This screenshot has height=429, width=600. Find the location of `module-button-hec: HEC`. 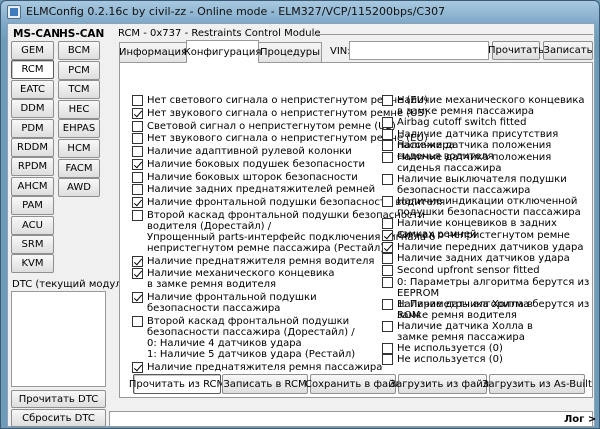

module-button-hec: HEC is located at coordinates (79, 109).